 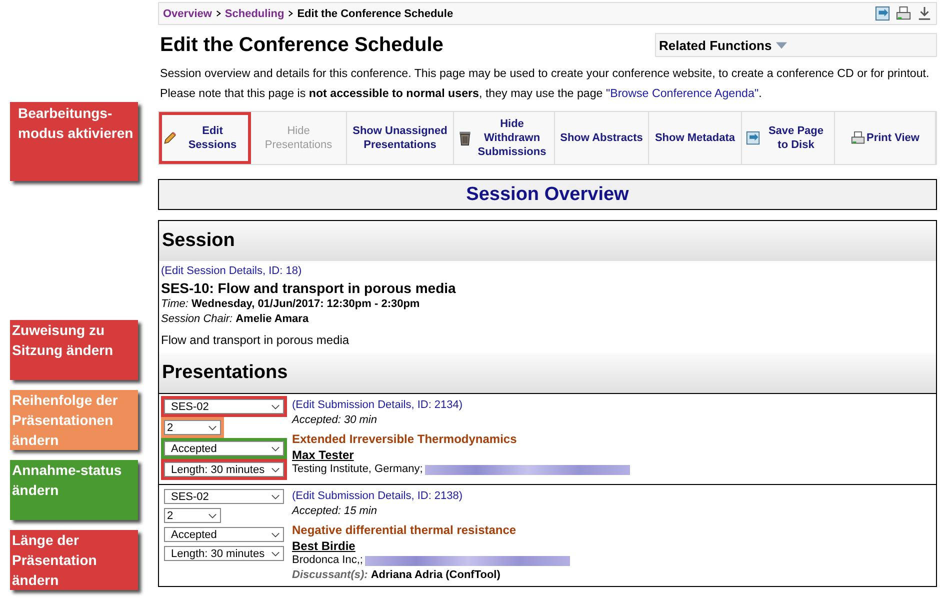 What do you see at coordinates (197, 319) in the screenshot?
I see `chair-label: Session Chair:` at bounding box center [197, 319].